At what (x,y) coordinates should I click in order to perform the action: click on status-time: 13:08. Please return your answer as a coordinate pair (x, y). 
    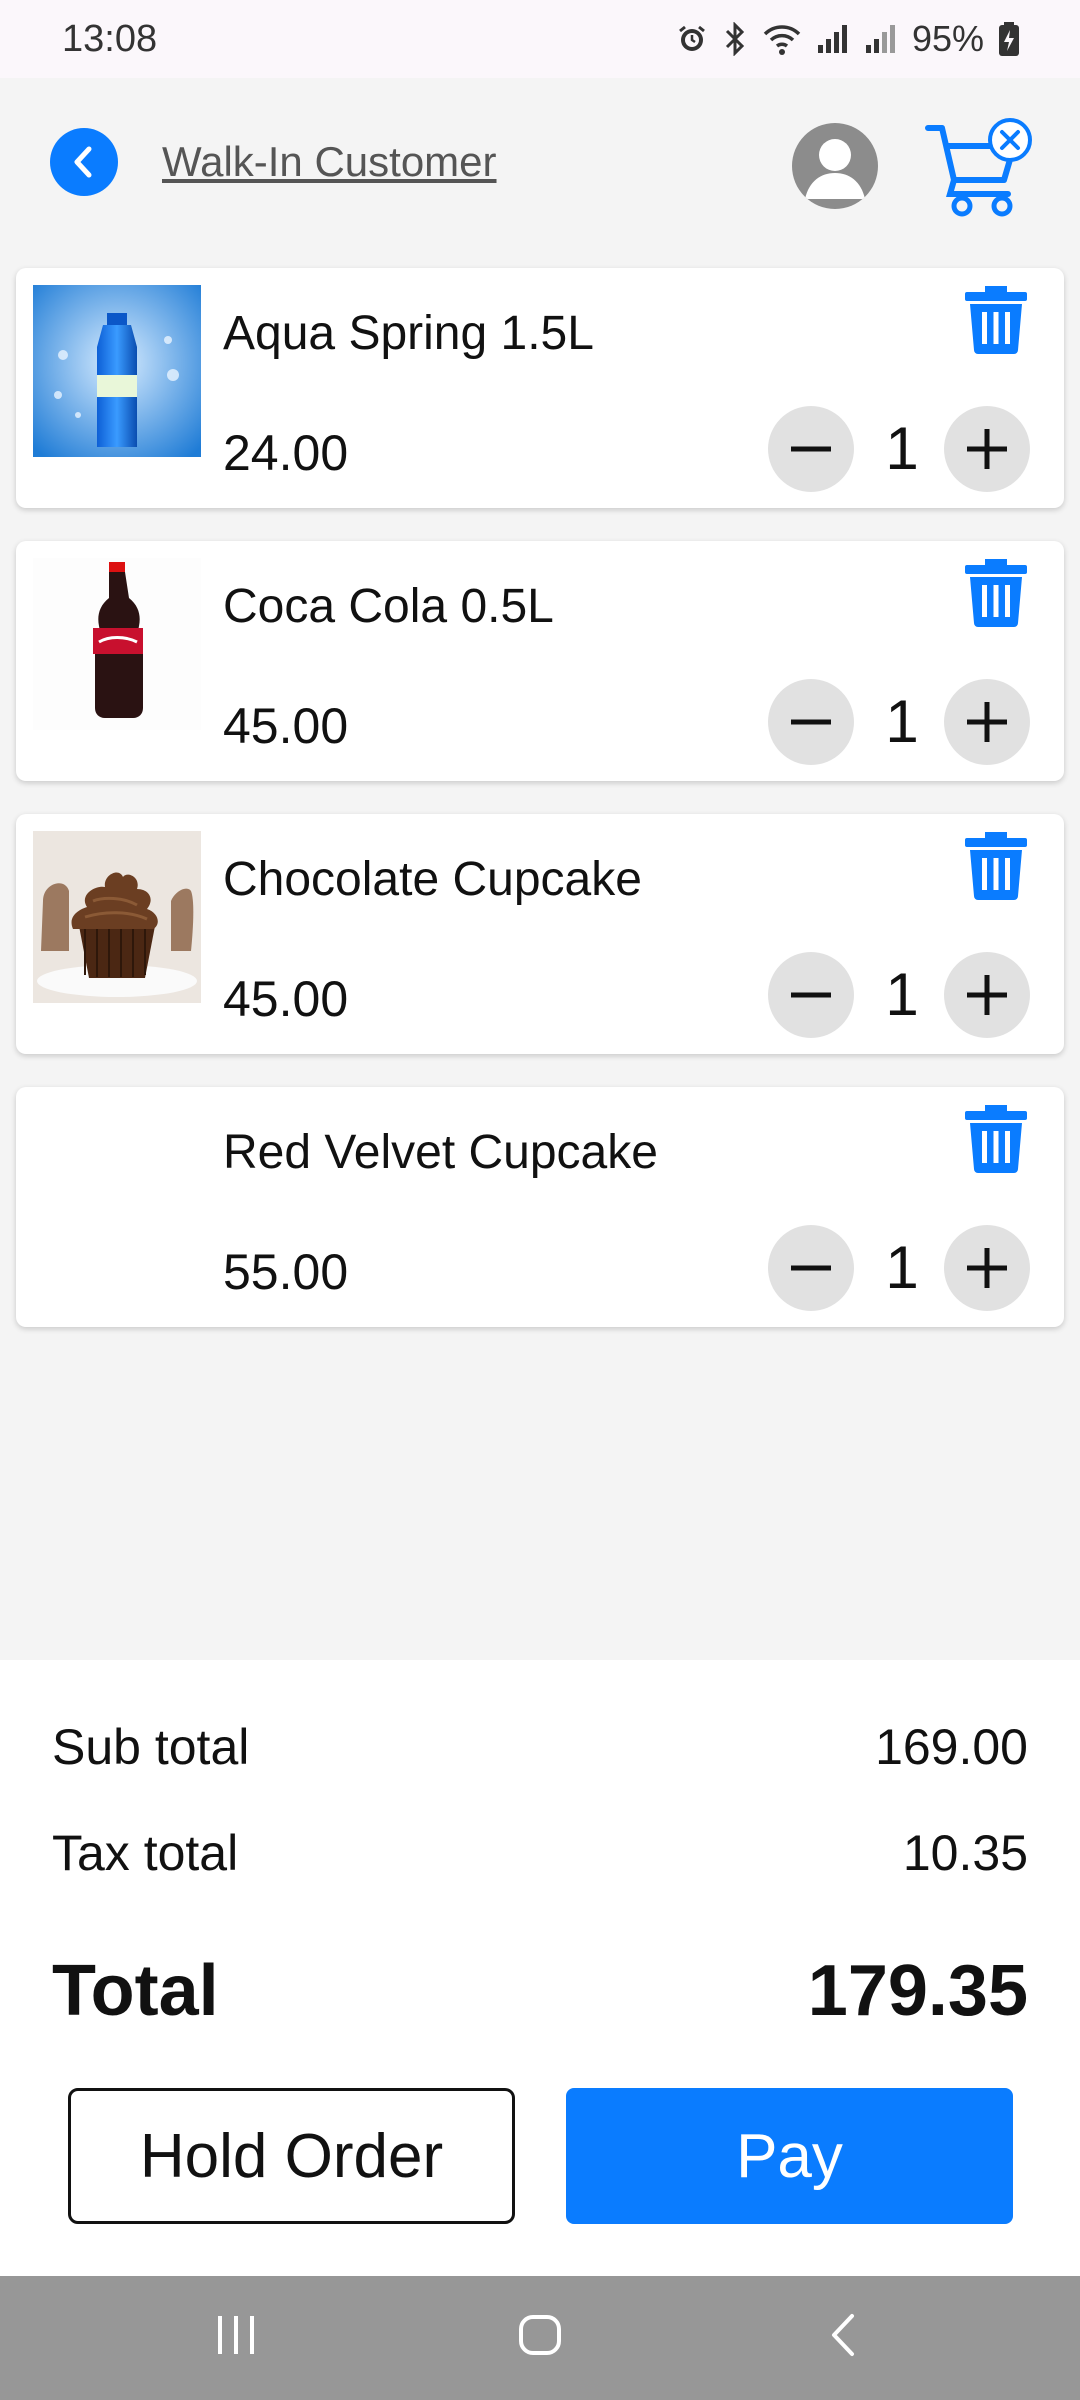
    Looking at the image, I should click on (110, 38).